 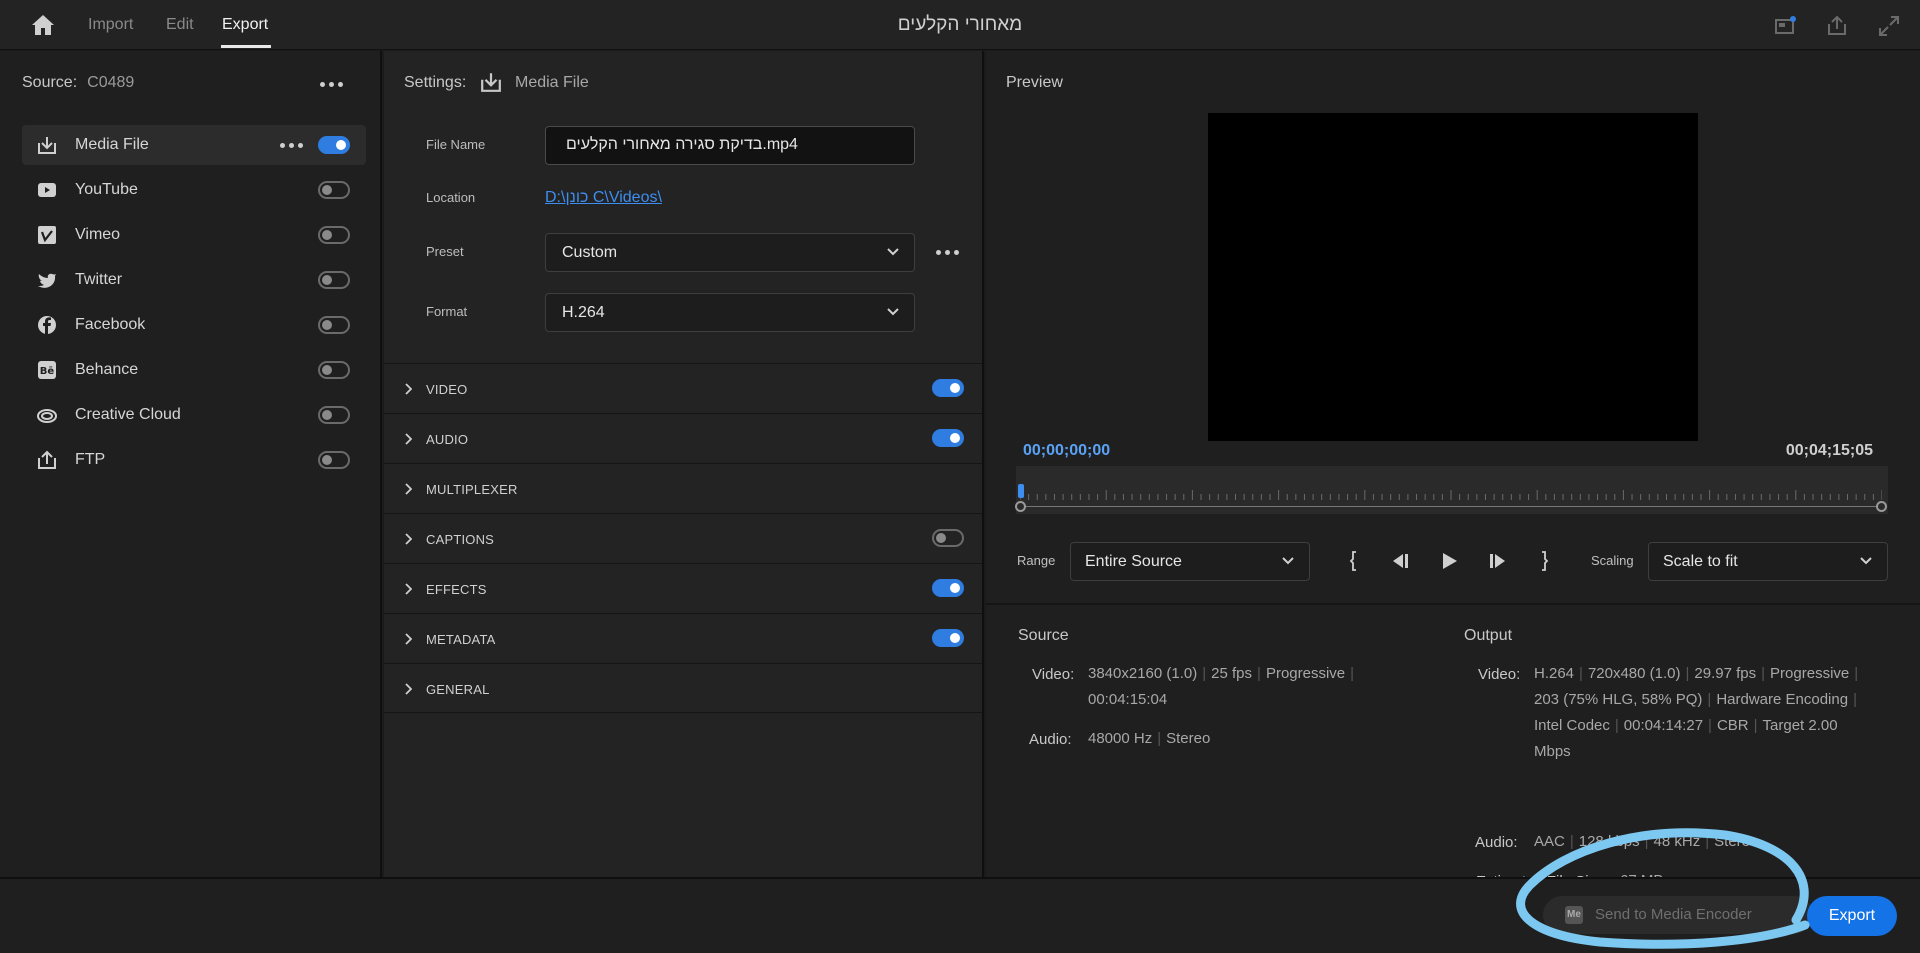 What do you see at coordinates (1053, 674) in the screenshot?
I see `source-video-label: Video:` at bounding box center [1053, 674].